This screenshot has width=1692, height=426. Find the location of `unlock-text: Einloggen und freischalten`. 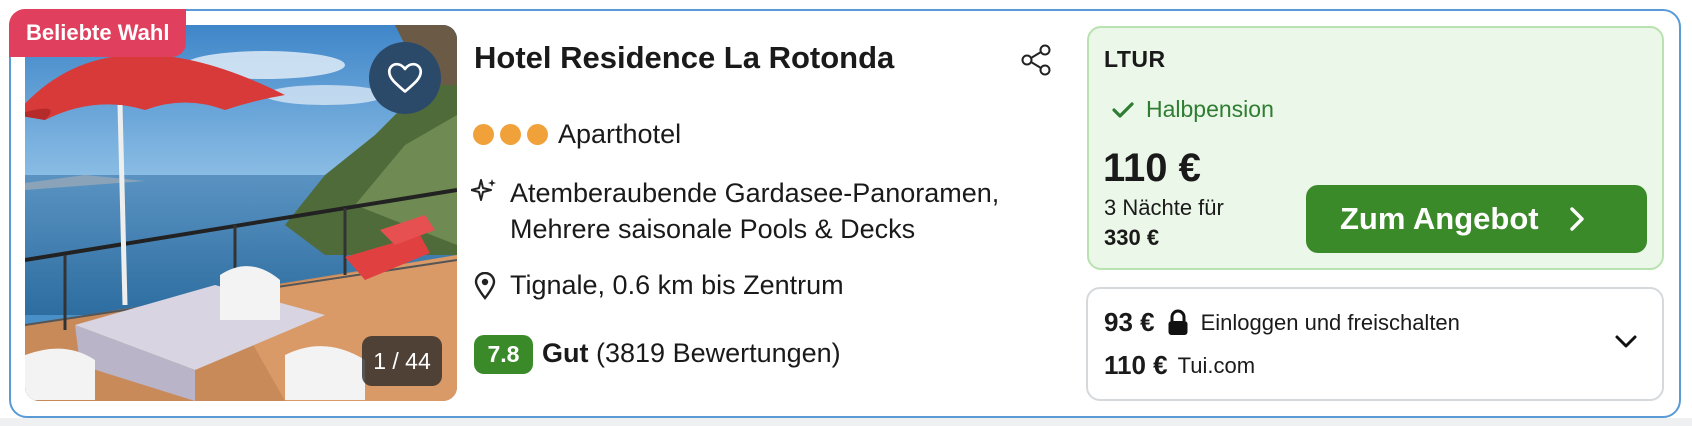

unlock-text: Einloggen und freischalten is located at coordinates (1330, 322).